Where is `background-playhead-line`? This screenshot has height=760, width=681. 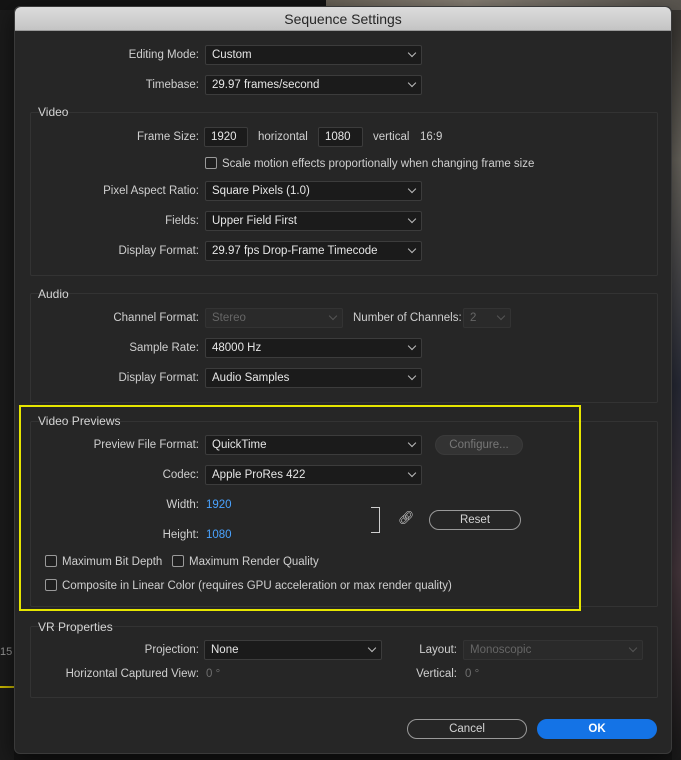 background-playhead-line is located at coordinates (7, 687).